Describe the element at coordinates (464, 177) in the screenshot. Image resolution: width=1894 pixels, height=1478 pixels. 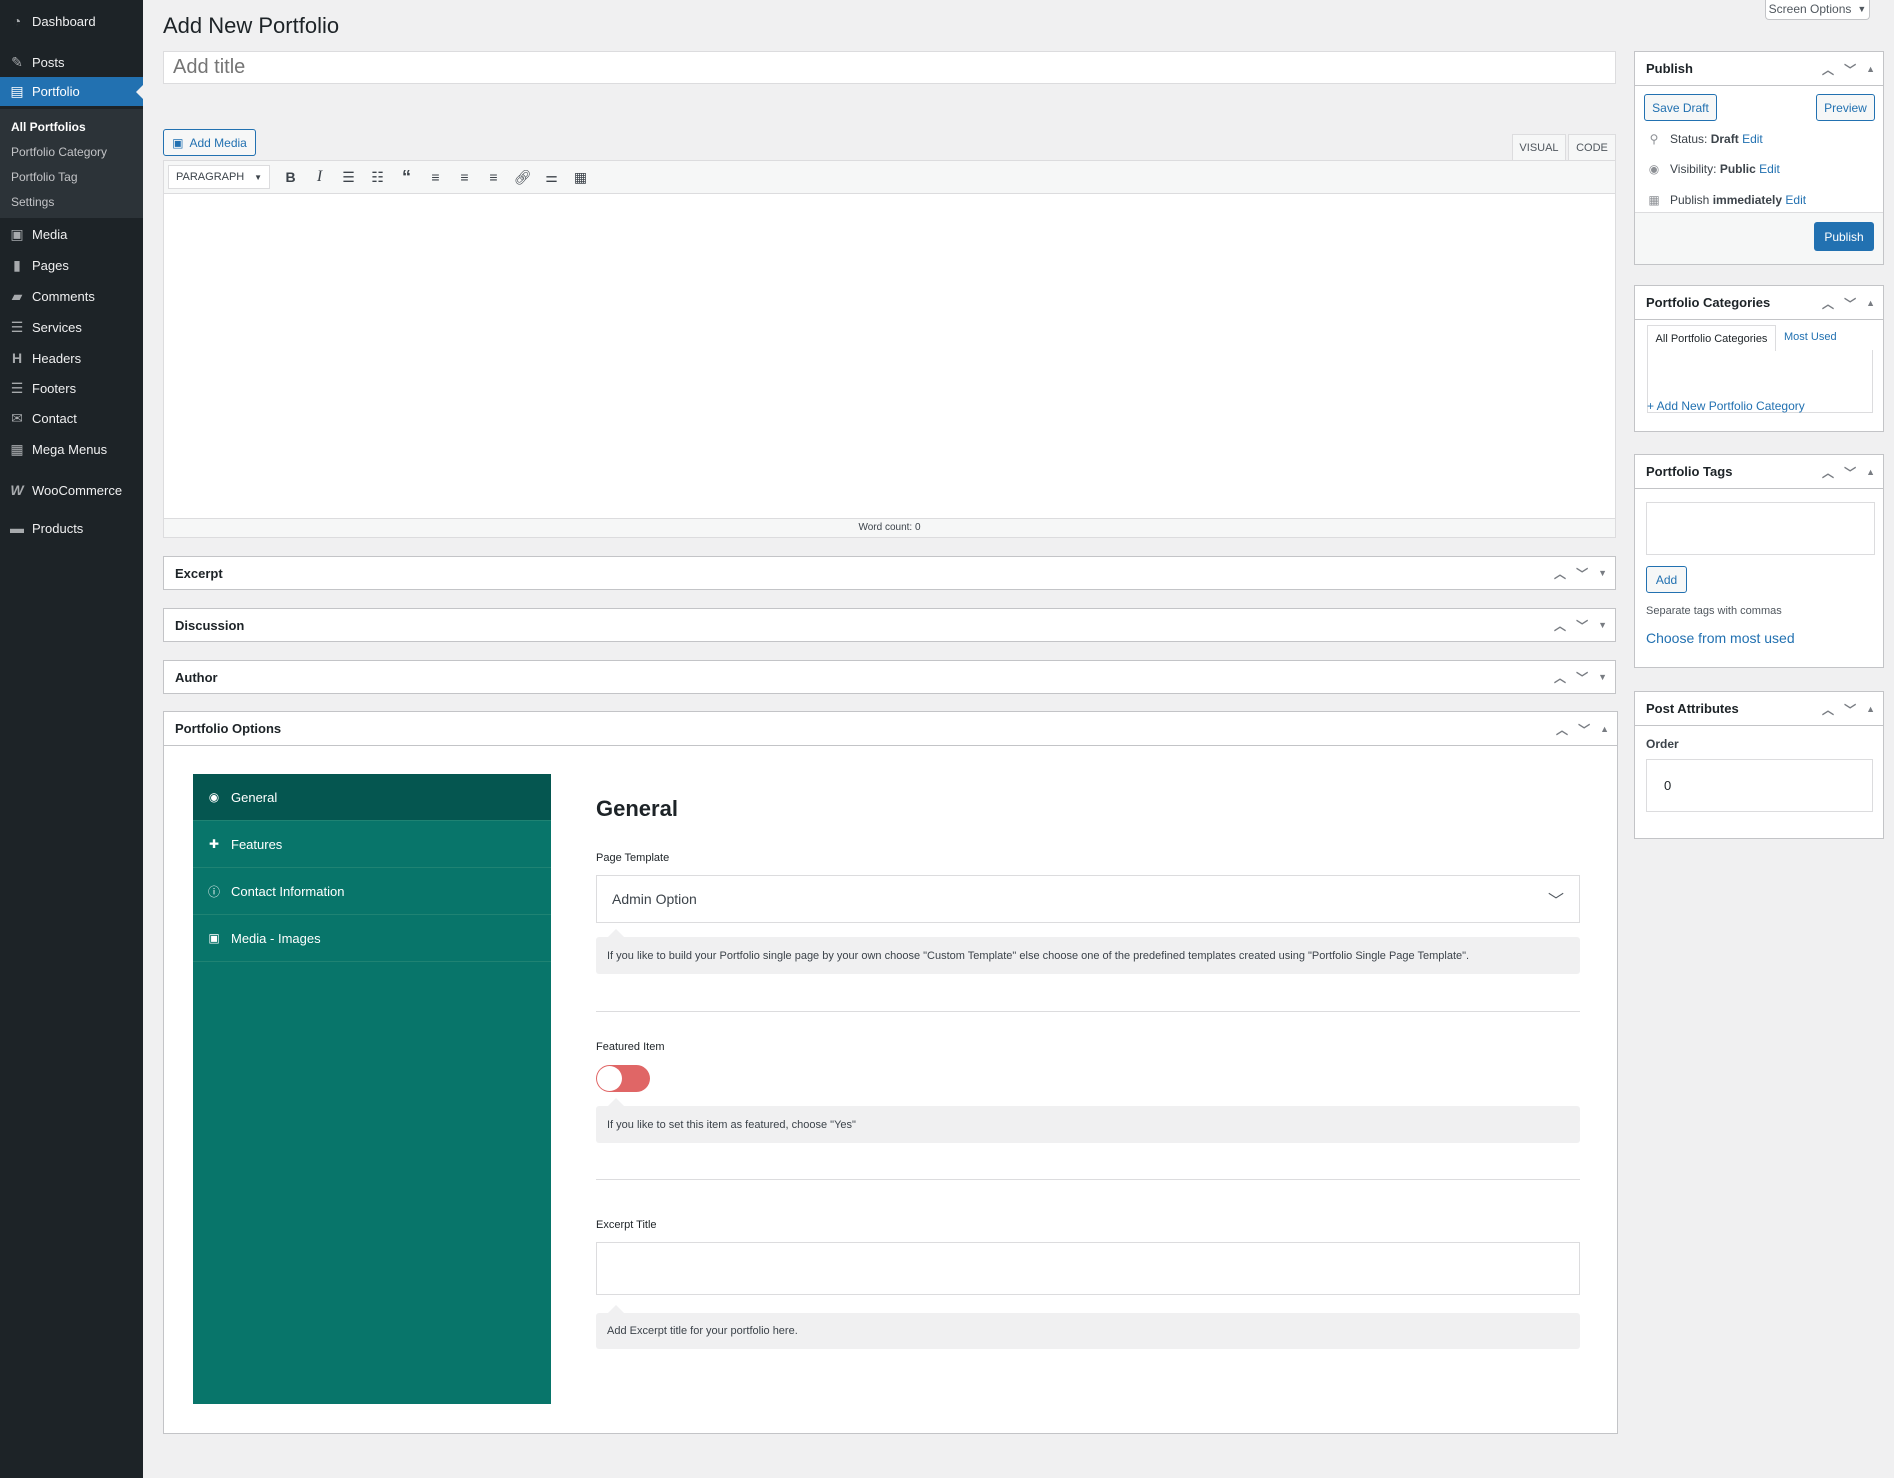
I see `align-center-icon: ≡` at that location.